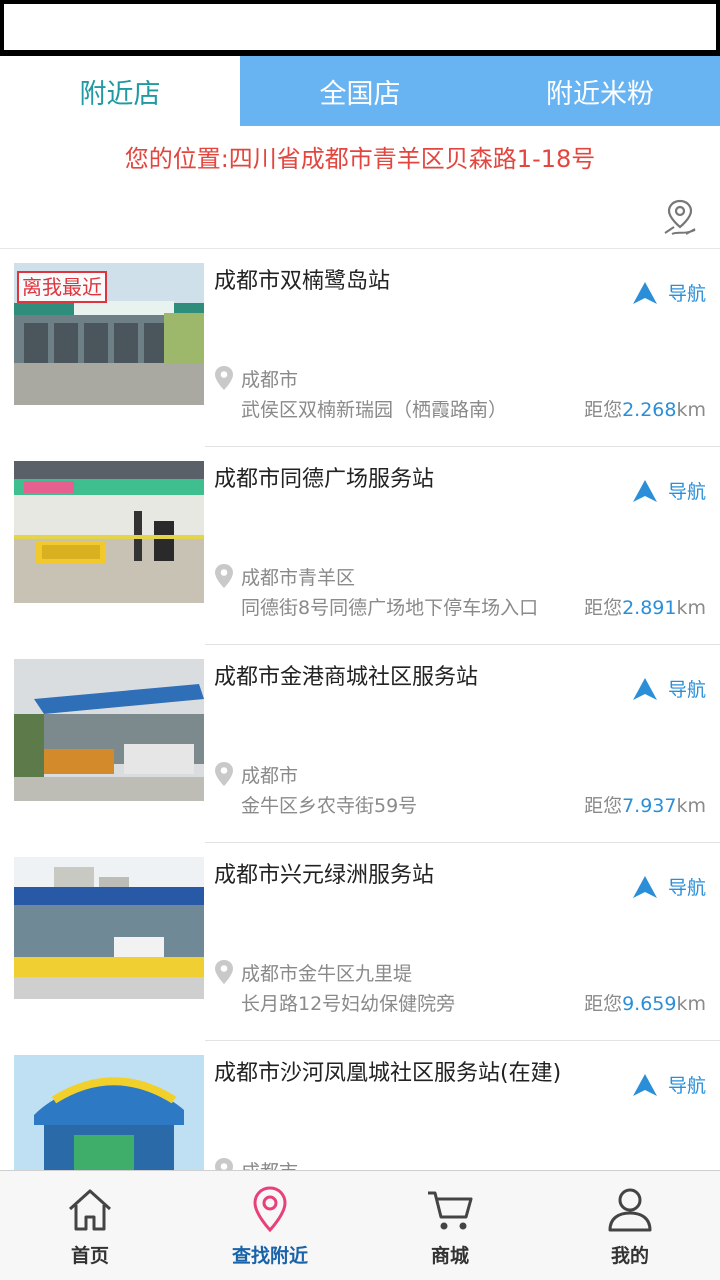 This screenshot has width=720, height=1280. Describe the element at coordinates (374, 410) in the screenshot. I see `store-address: 武侯区双楠新瑞园（栖霞路南）` at that location.